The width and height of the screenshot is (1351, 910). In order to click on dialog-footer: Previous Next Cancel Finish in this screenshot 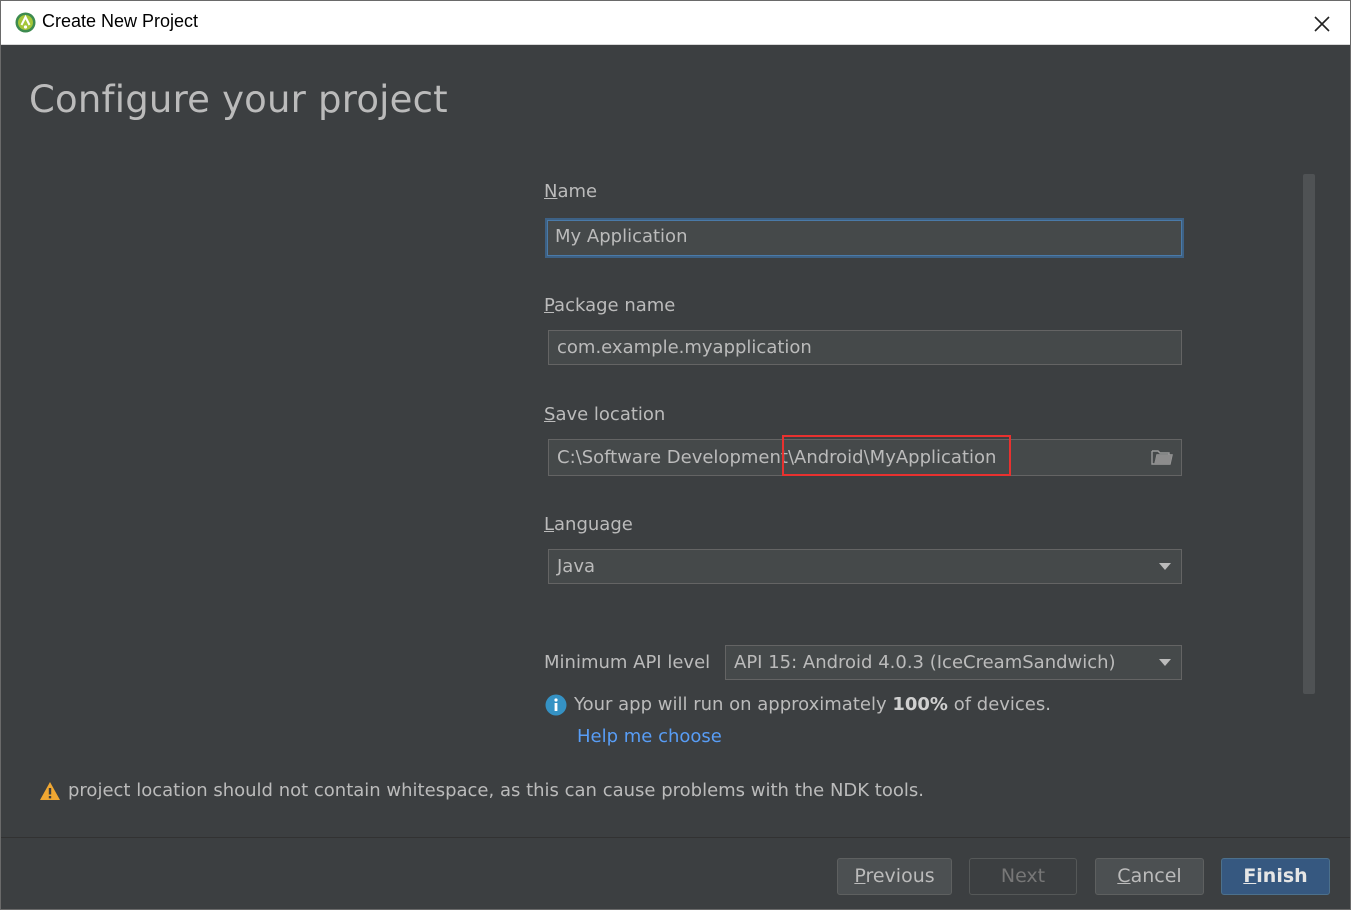, I will do `click(675, 873)`.